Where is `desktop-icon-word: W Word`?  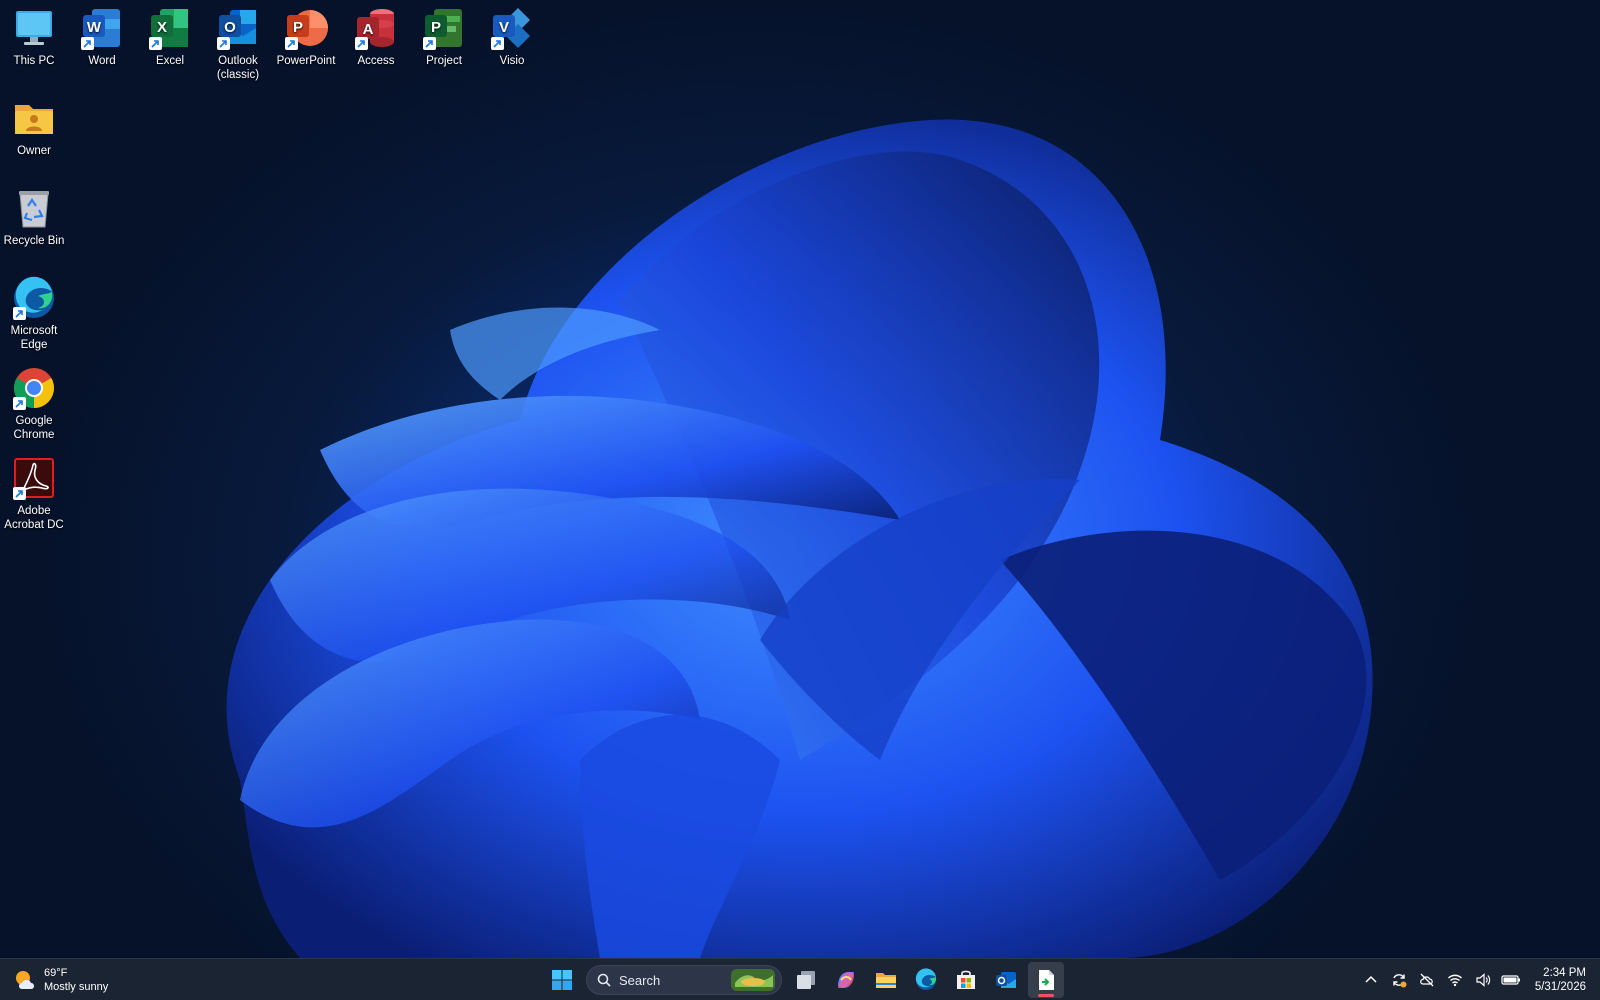 desktop-icon-word: W Word is located at coordinates (102, 37).